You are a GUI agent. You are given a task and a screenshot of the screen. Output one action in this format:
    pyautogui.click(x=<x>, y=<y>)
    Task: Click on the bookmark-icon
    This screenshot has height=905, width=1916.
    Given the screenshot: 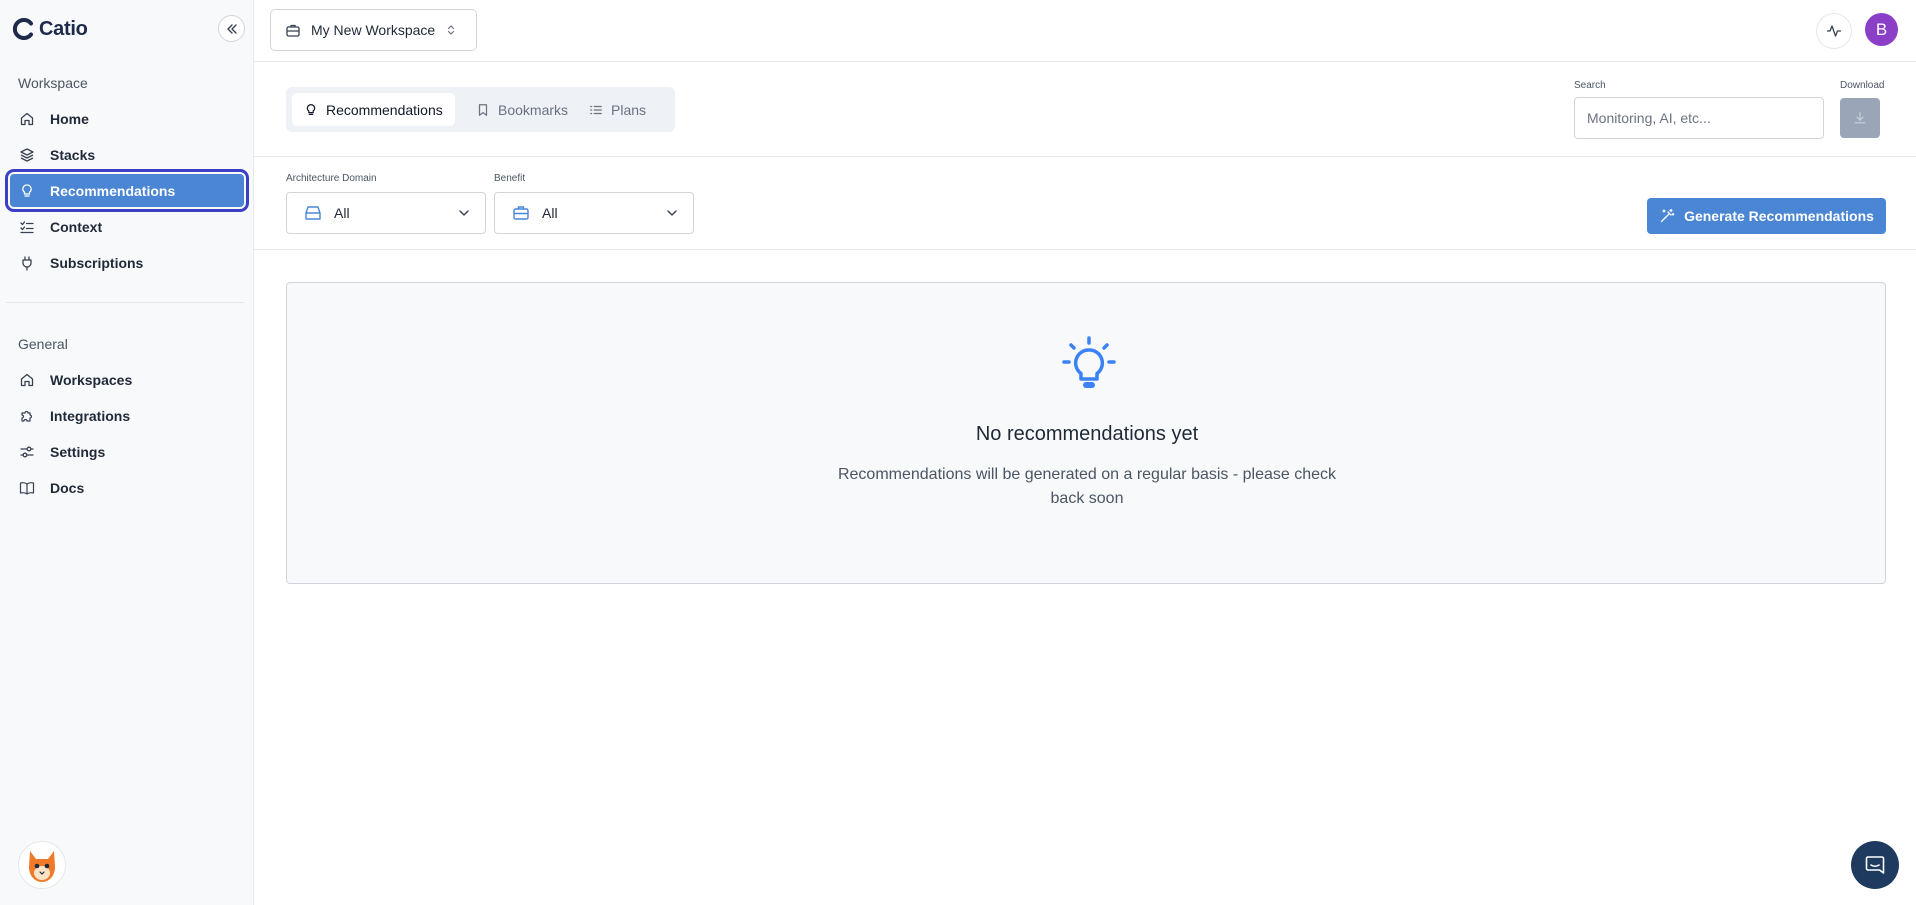 What is the action you would take?
    pyautogui.click(x=483, y=109)
    